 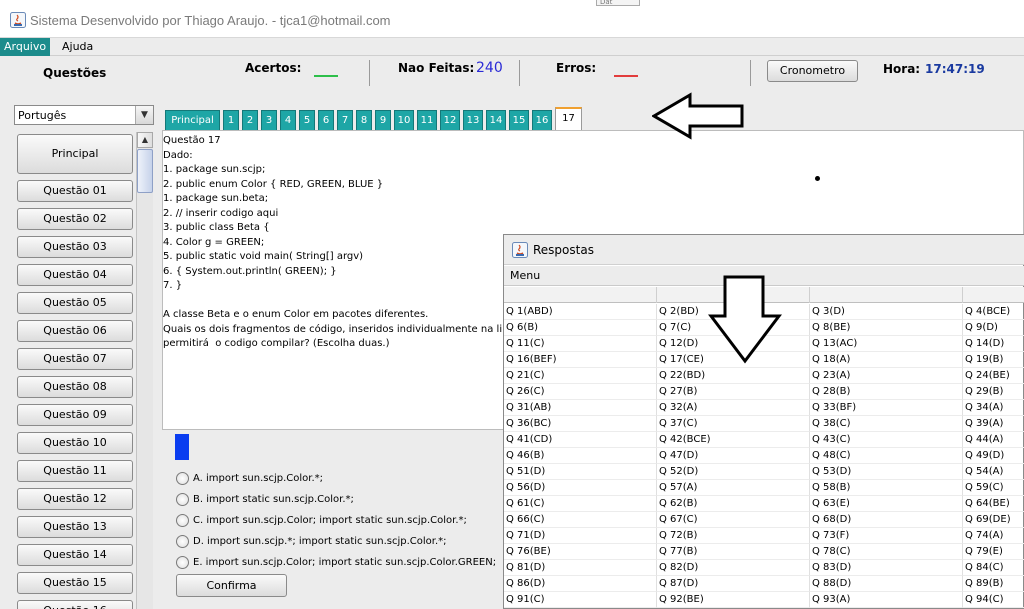 What do you see at coordinates (75, 191) in the screenshot?
I see `sidebar-question-button: Questão 01` at bounding box center [75, 191].